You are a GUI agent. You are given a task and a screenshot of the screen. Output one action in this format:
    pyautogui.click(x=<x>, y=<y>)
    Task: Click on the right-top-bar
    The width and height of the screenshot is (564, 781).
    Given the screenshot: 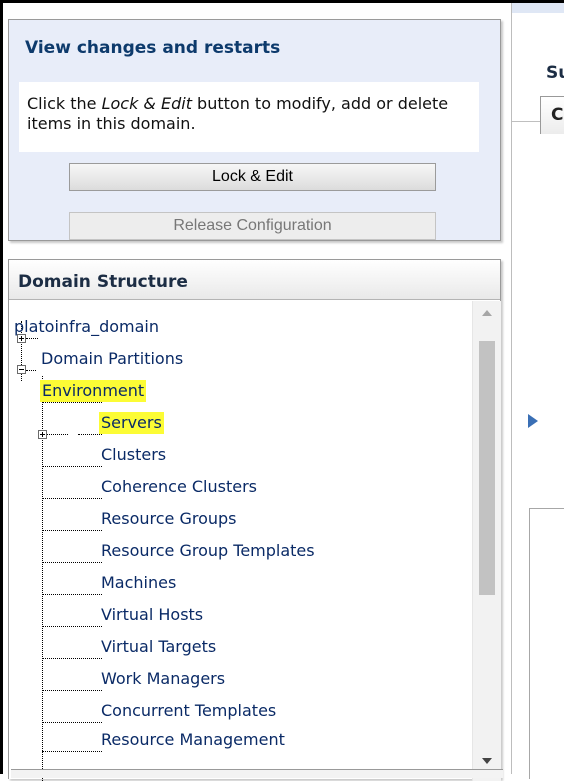 What is the action you would take?
    pyautogui.click(x=538, y=8)
    